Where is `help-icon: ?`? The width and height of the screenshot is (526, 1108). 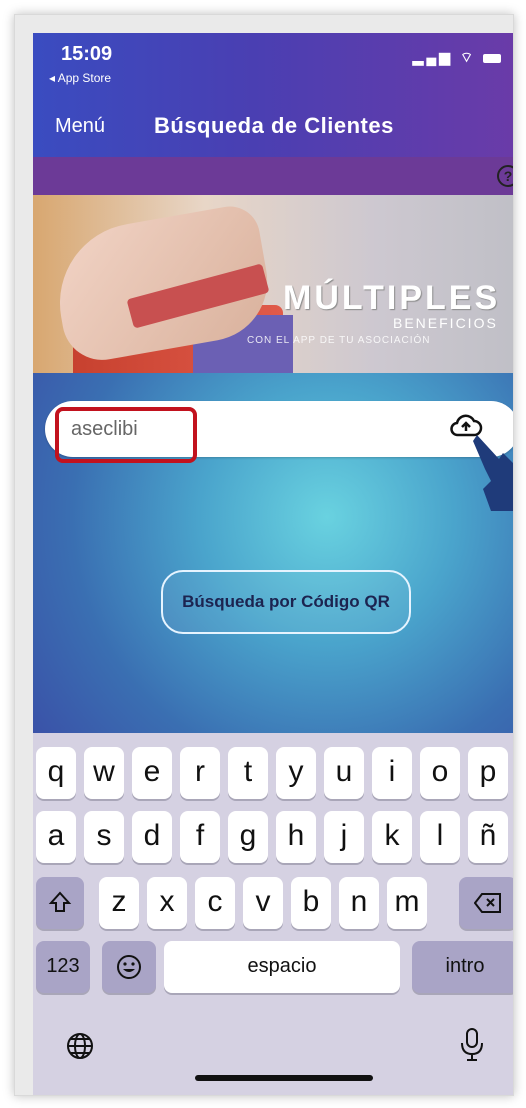
help-icon: ? is located at coordinates (505, 176).